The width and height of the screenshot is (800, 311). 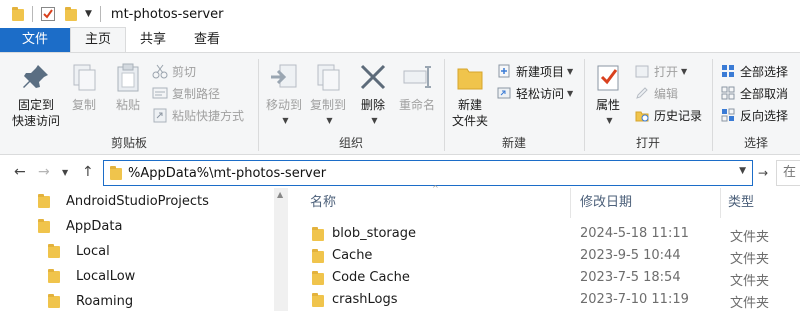 What do you see at coordinates (608, 77) in the screenshot?
I see `properties-icon` at bounding box center [608, 77].